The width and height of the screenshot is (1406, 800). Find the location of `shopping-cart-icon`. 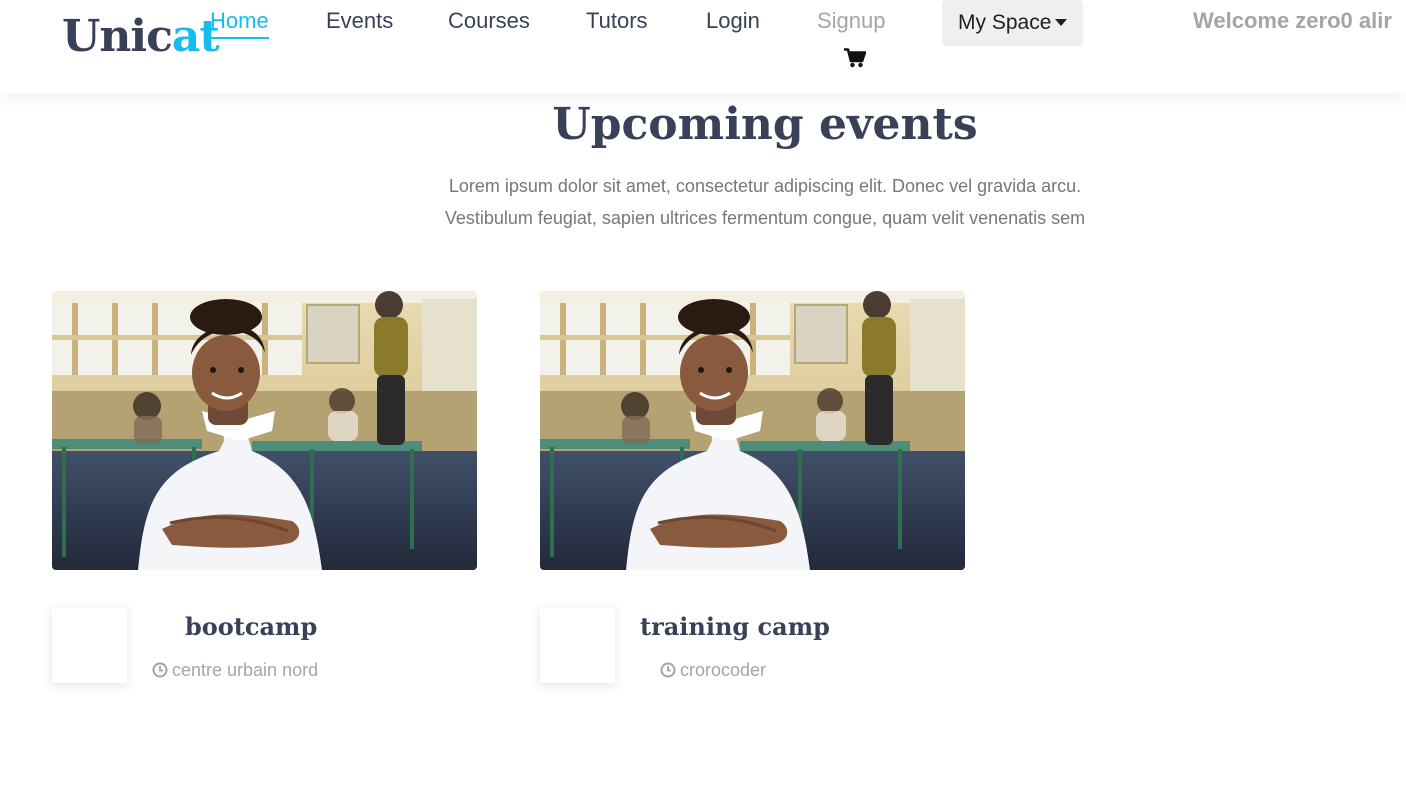

shopping-cart-icon is located at coordinates (855, 58).